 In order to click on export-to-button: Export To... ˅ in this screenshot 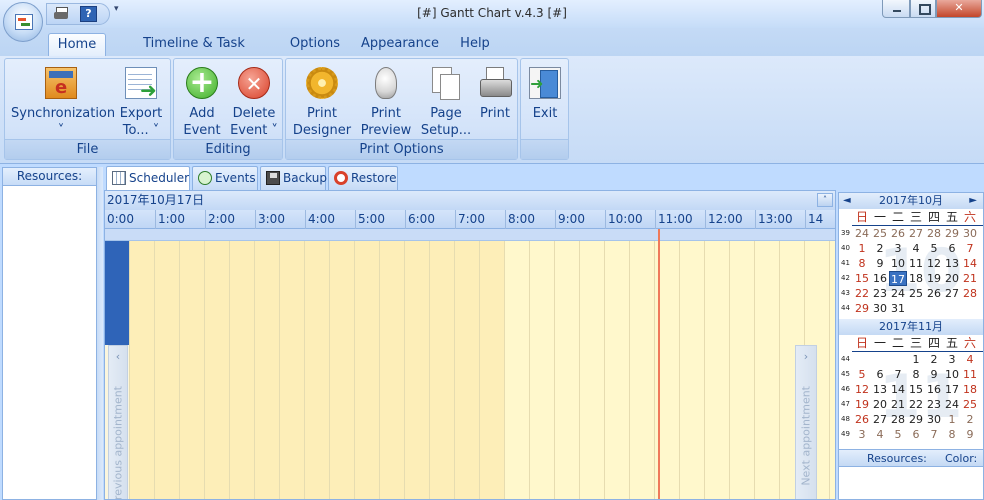, I will do `click(141, 101)`.